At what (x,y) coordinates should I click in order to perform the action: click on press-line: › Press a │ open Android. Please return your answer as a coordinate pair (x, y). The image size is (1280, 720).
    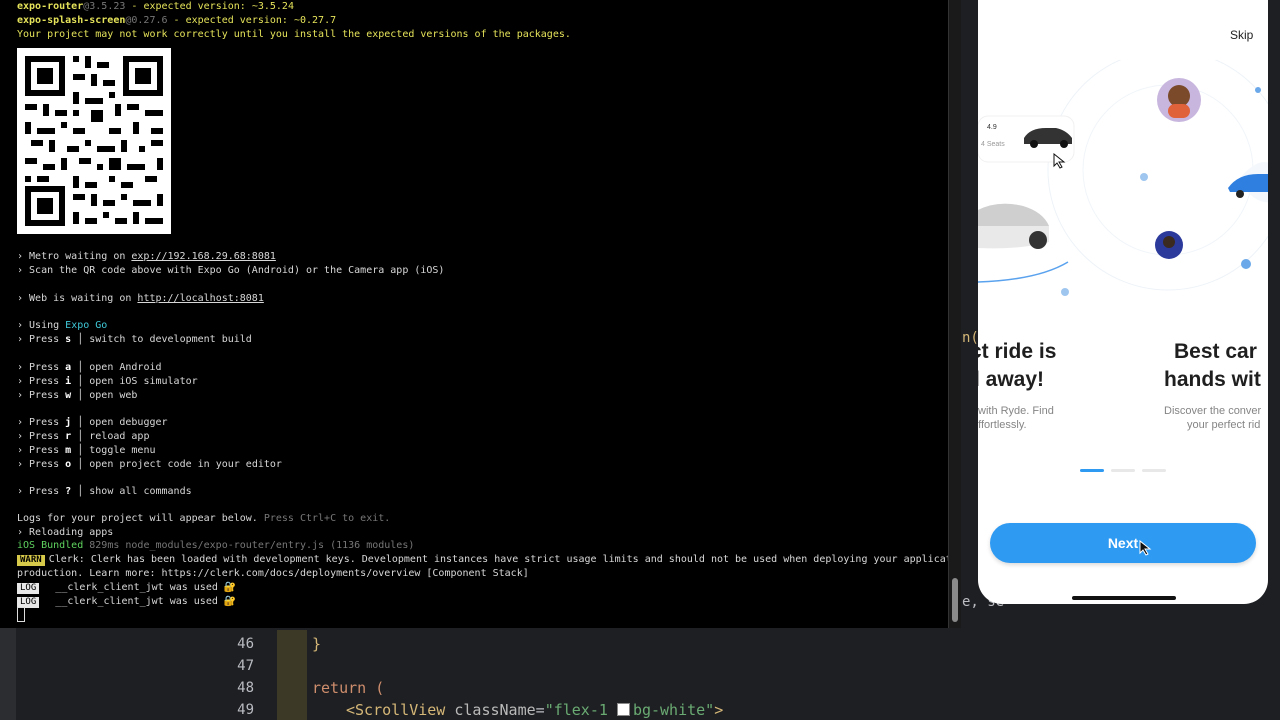
    Looking at the image, I should click on (89, 367).